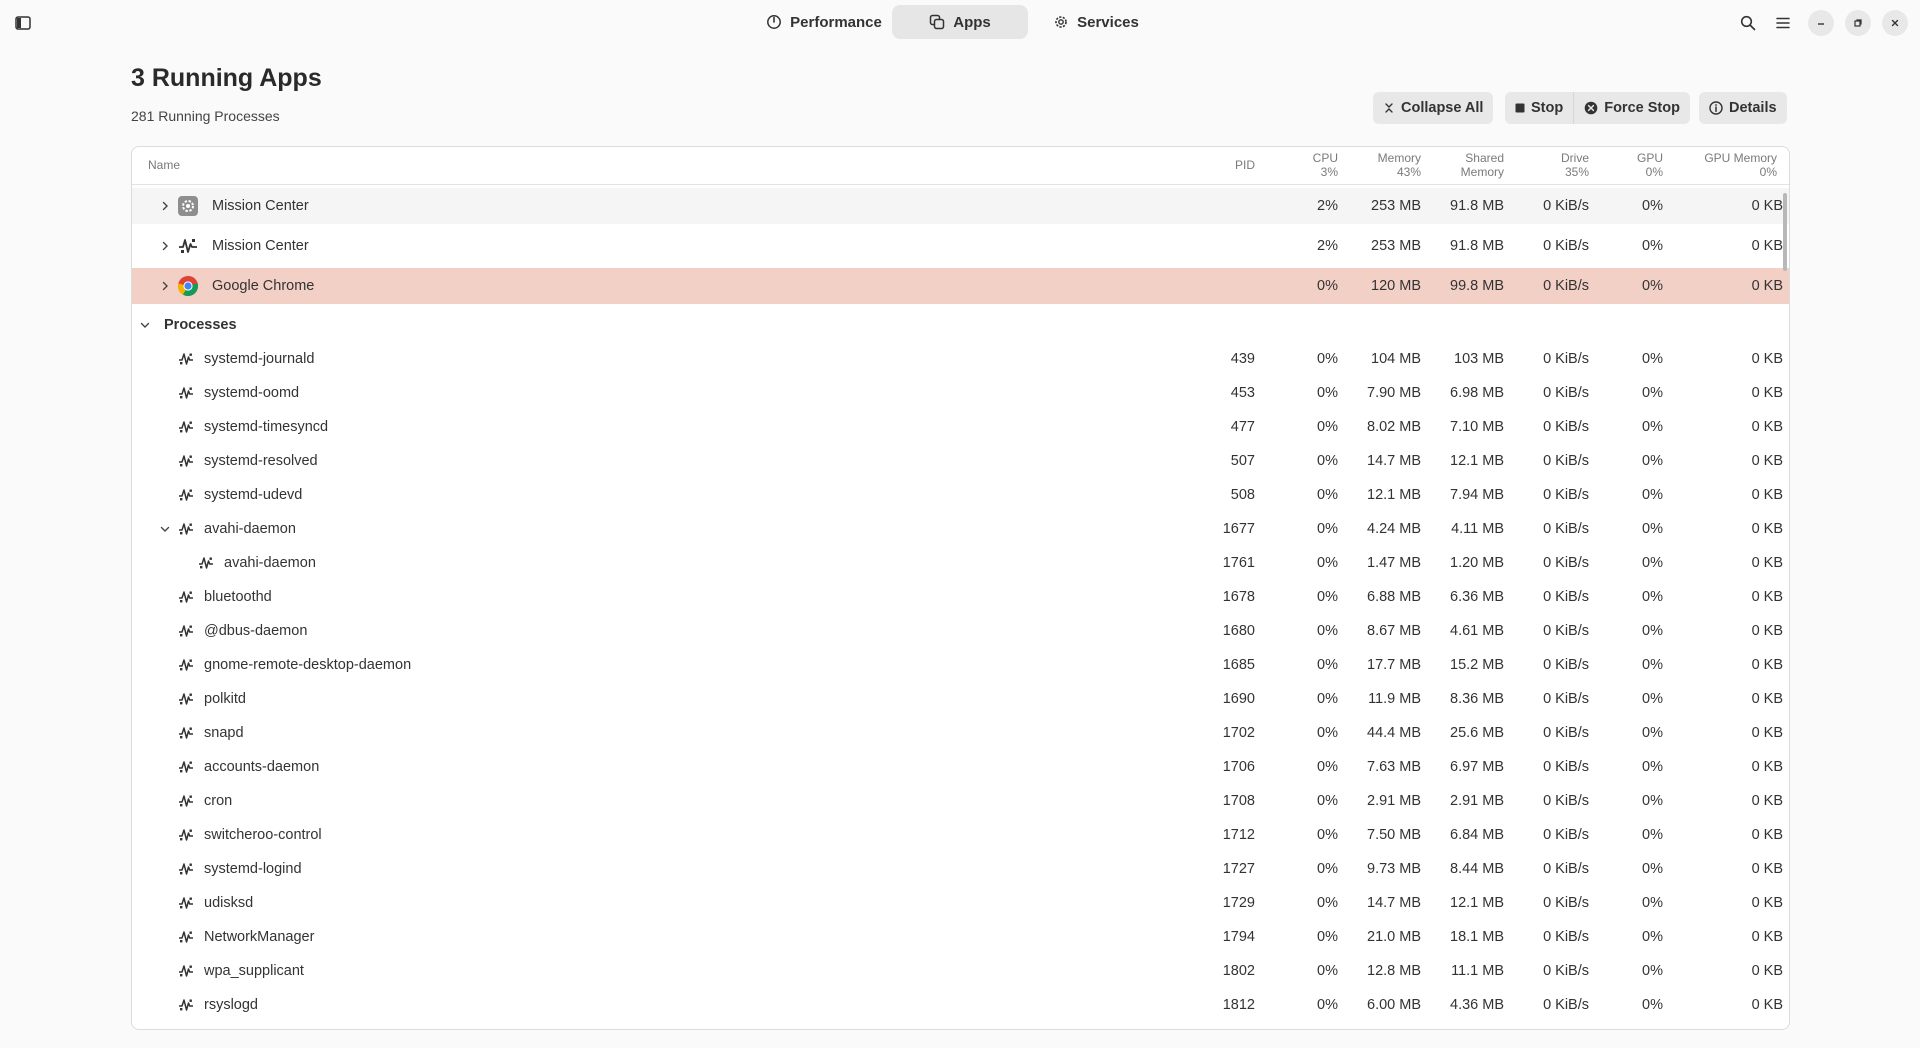  Describe the element at coordinates (1743, 108) in the screenshot. I see `details-button: Details` at that location.